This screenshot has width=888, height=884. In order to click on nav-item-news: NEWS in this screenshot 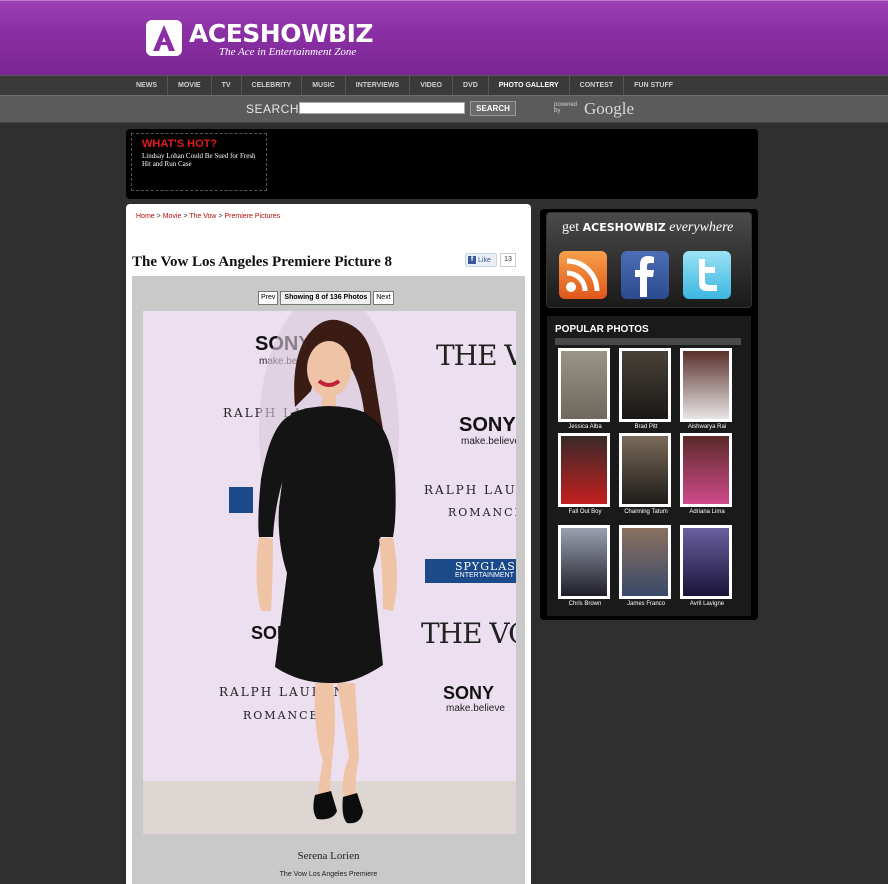, I will do `click(146, 86)`.